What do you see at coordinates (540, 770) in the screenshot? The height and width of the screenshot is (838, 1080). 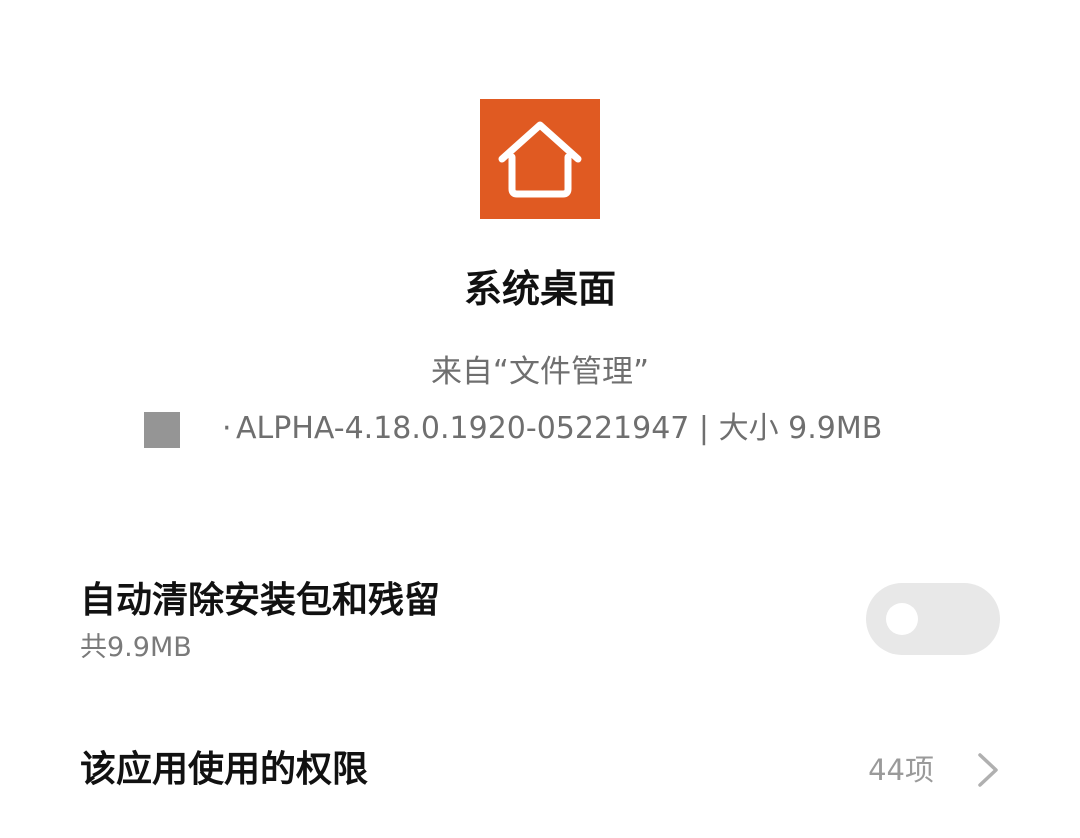 I see `permissions-row: 该应用使用的权限 44项` at bounding box center [540, 770].